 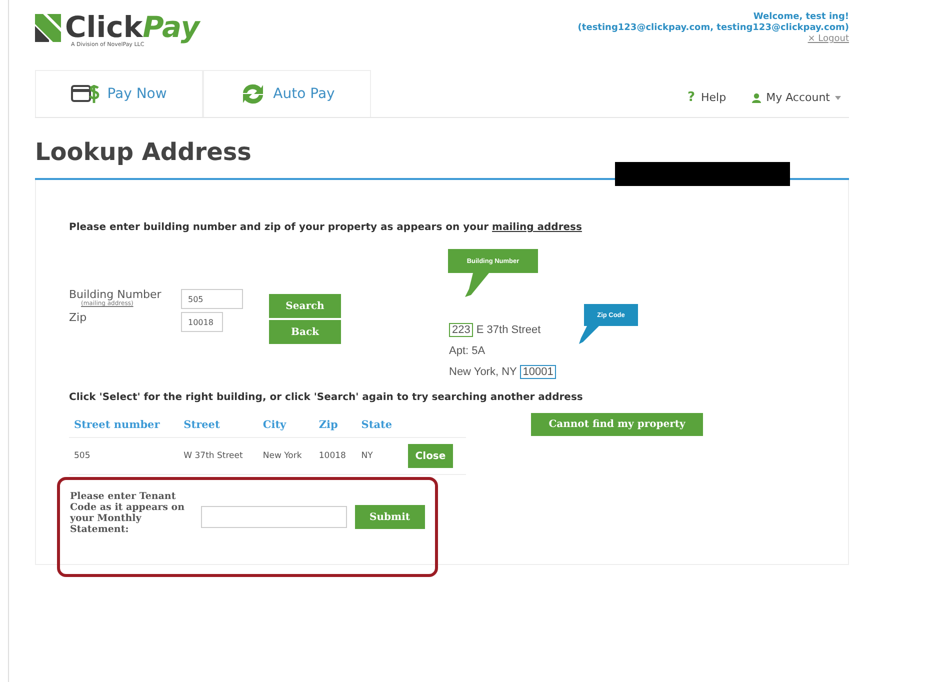 What do you see at coordinates (467, 351) in the screenshot?
I see `address-line: Apt: 5A` at bounding box center [467, 351].